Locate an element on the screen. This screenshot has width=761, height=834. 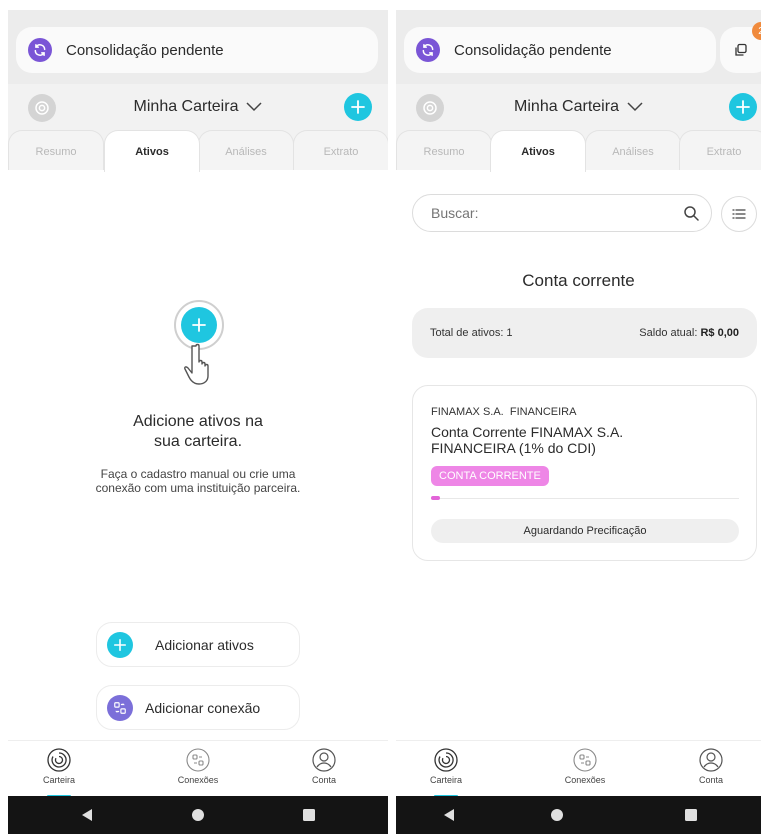
asset-progress-bar is located at coordinates (585, 498).